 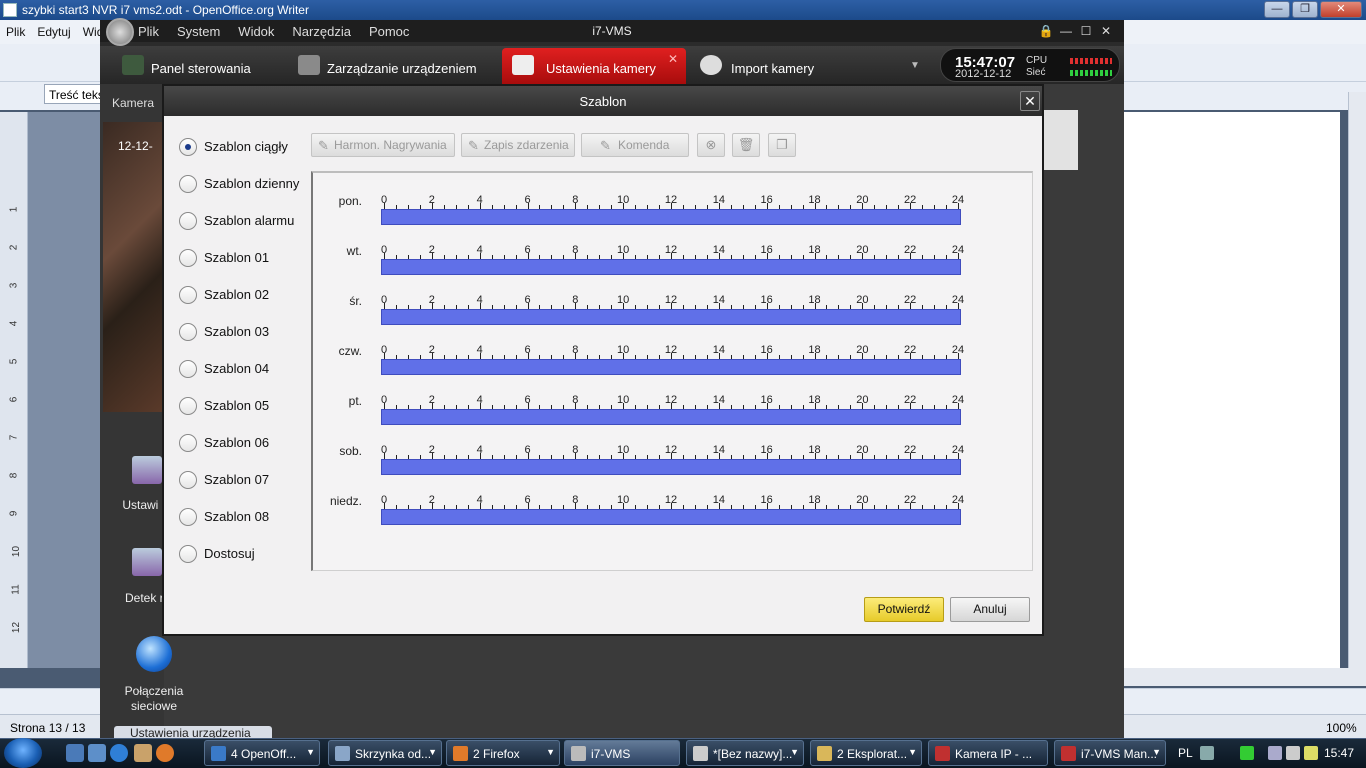 I want to click on vertical-scrollbar, so click(x=1357, y=380).